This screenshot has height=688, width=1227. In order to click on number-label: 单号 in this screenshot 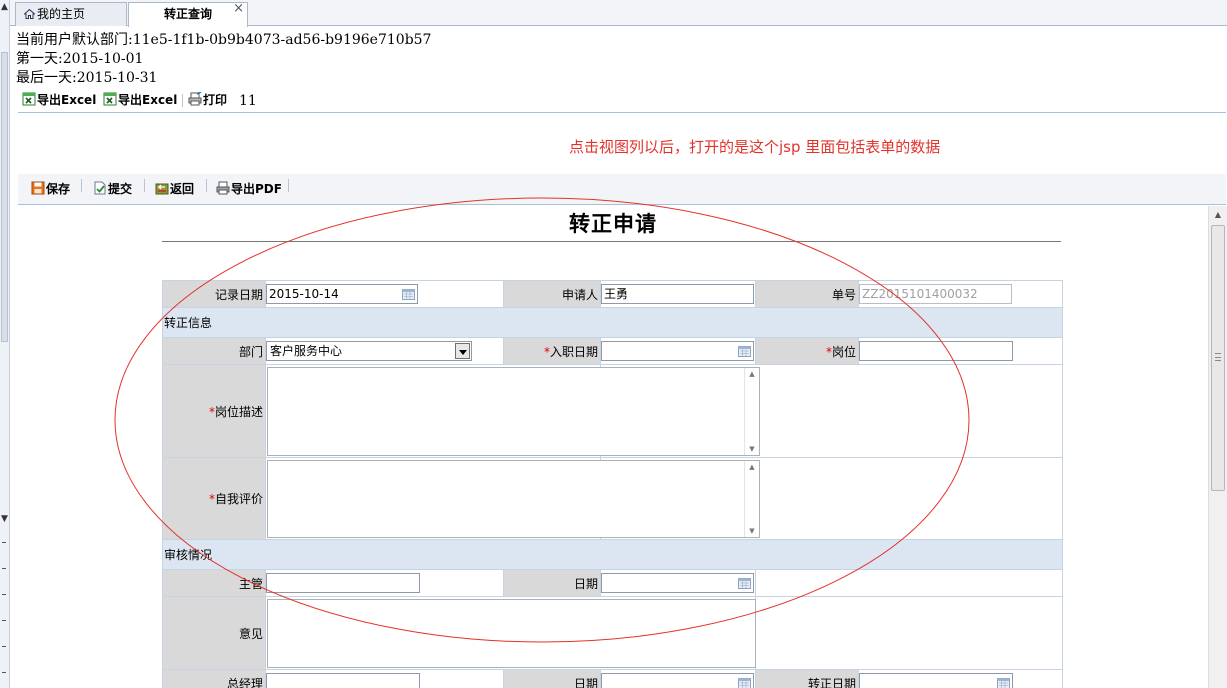, I will do `click(807, 294)`.